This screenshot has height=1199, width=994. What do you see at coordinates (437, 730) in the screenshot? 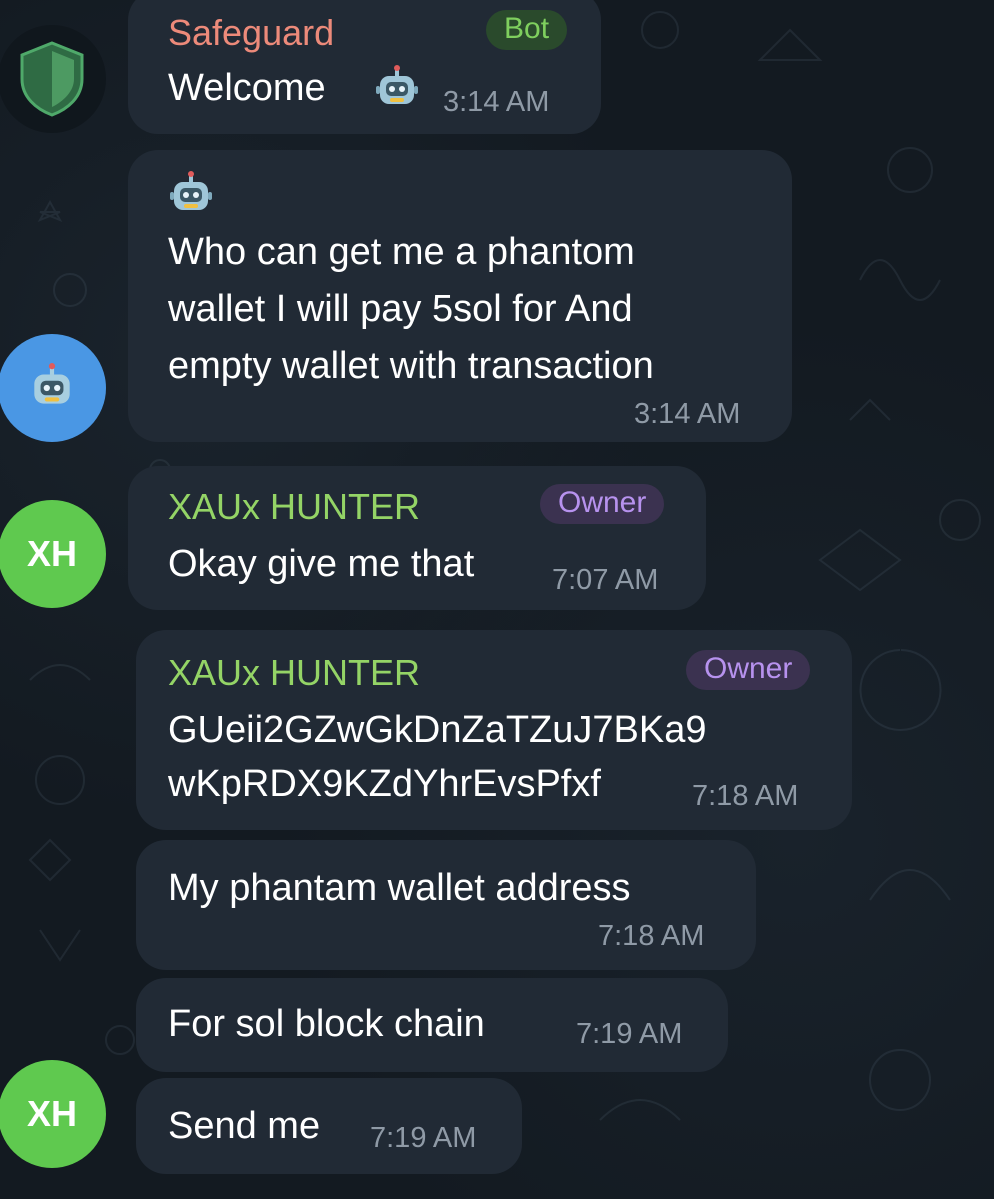
I see `wallet-address-line: GUeii2GZwGkDnZaTZuJ7BKa9` at bounding box center [437, 730].